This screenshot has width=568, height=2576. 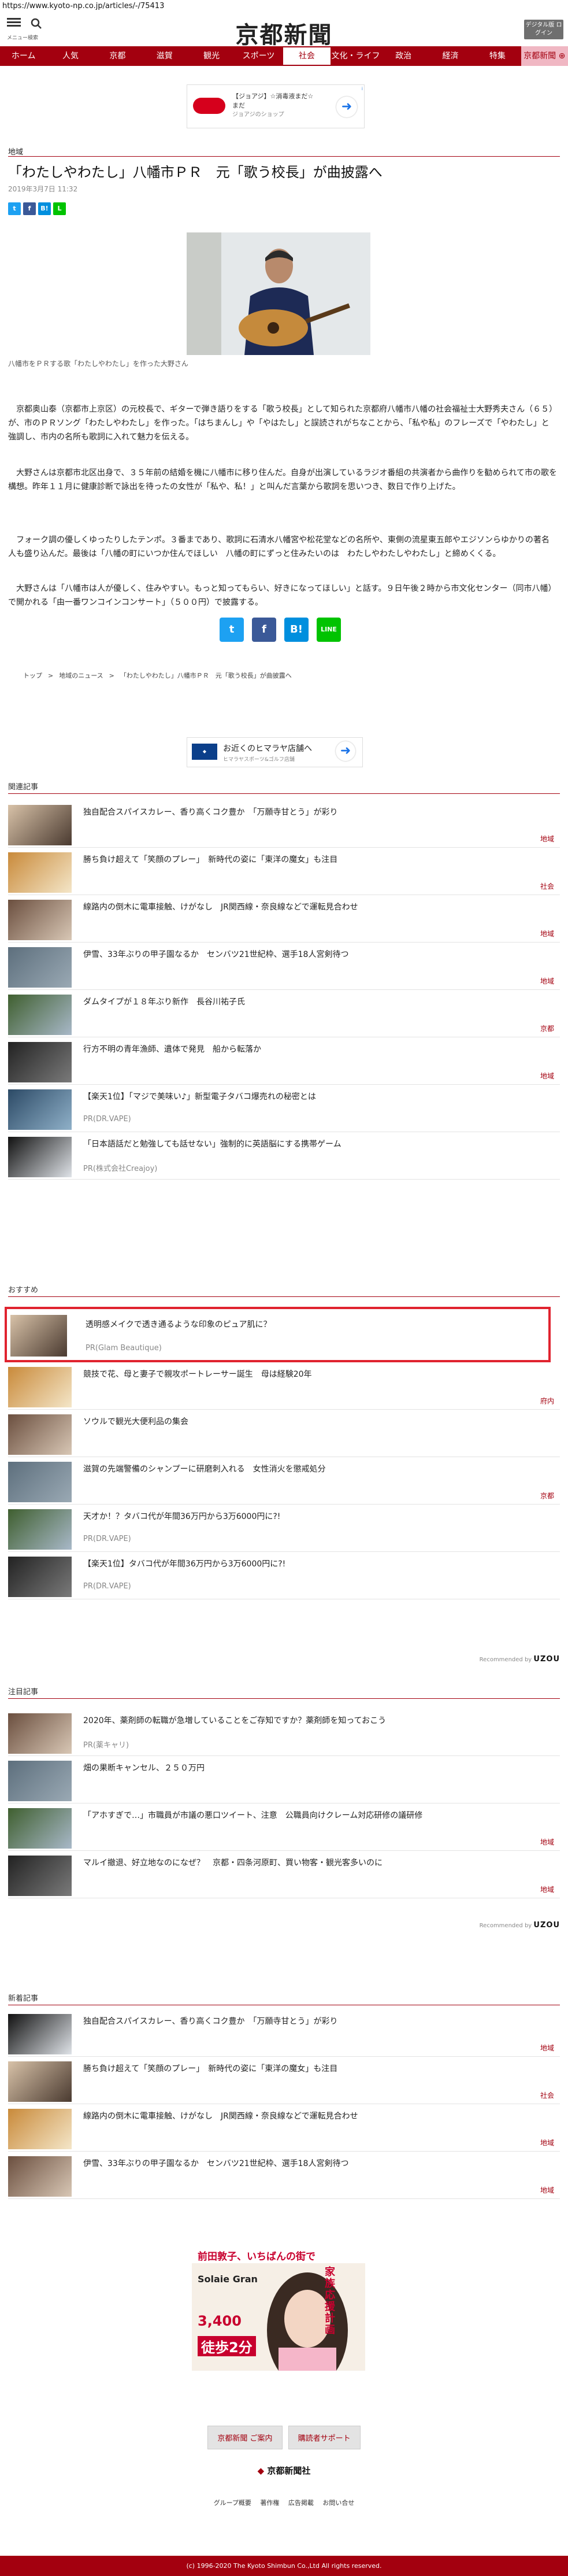 What do you see at coordinates (302, 812) in the screenshot?
I see `list-item-title: 独自配合スパイスカレー、香り高くコク豊か 「万願寺甘とう」が彩り` at bounding box center [302, 812].